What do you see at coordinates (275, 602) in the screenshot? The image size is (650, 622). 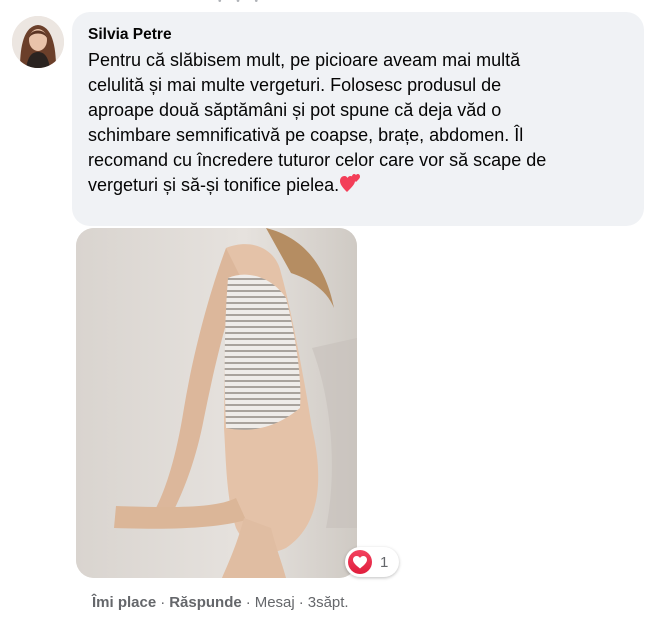 I see `message-button: Mesaj` at bounding box center [275, 602].